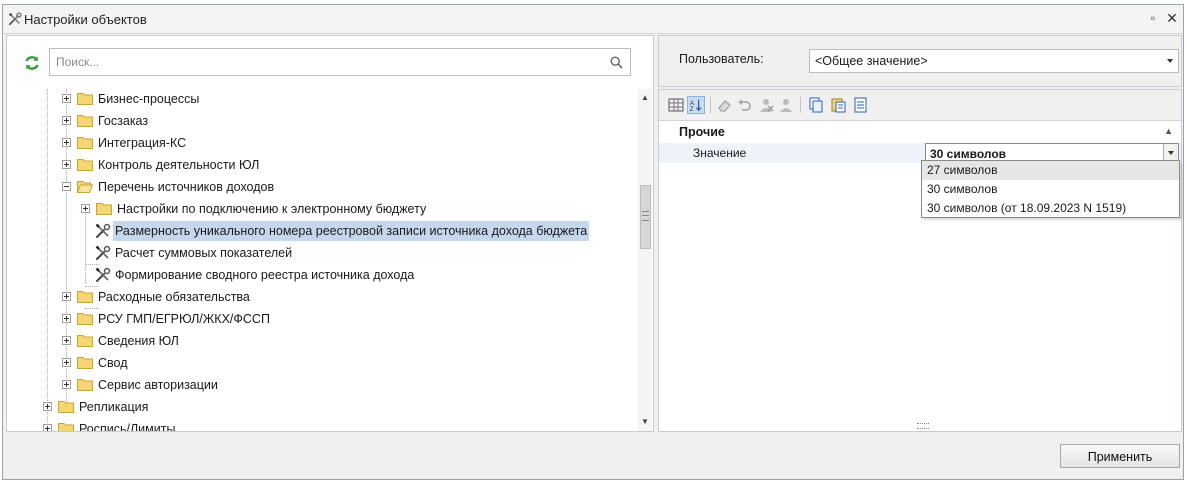 This screenshot has height=483, width=1187. I want to click on tree-node: Сервис авторизации, so click(317, 385).